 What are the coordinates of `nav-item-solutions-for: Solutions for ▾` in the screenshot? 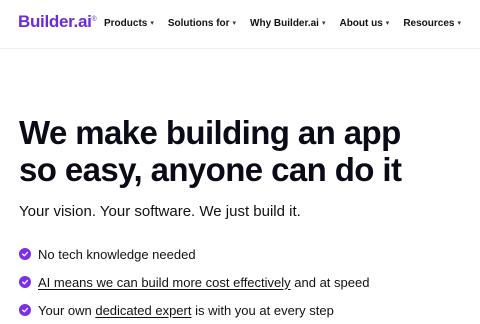 It's located at (202, 23).